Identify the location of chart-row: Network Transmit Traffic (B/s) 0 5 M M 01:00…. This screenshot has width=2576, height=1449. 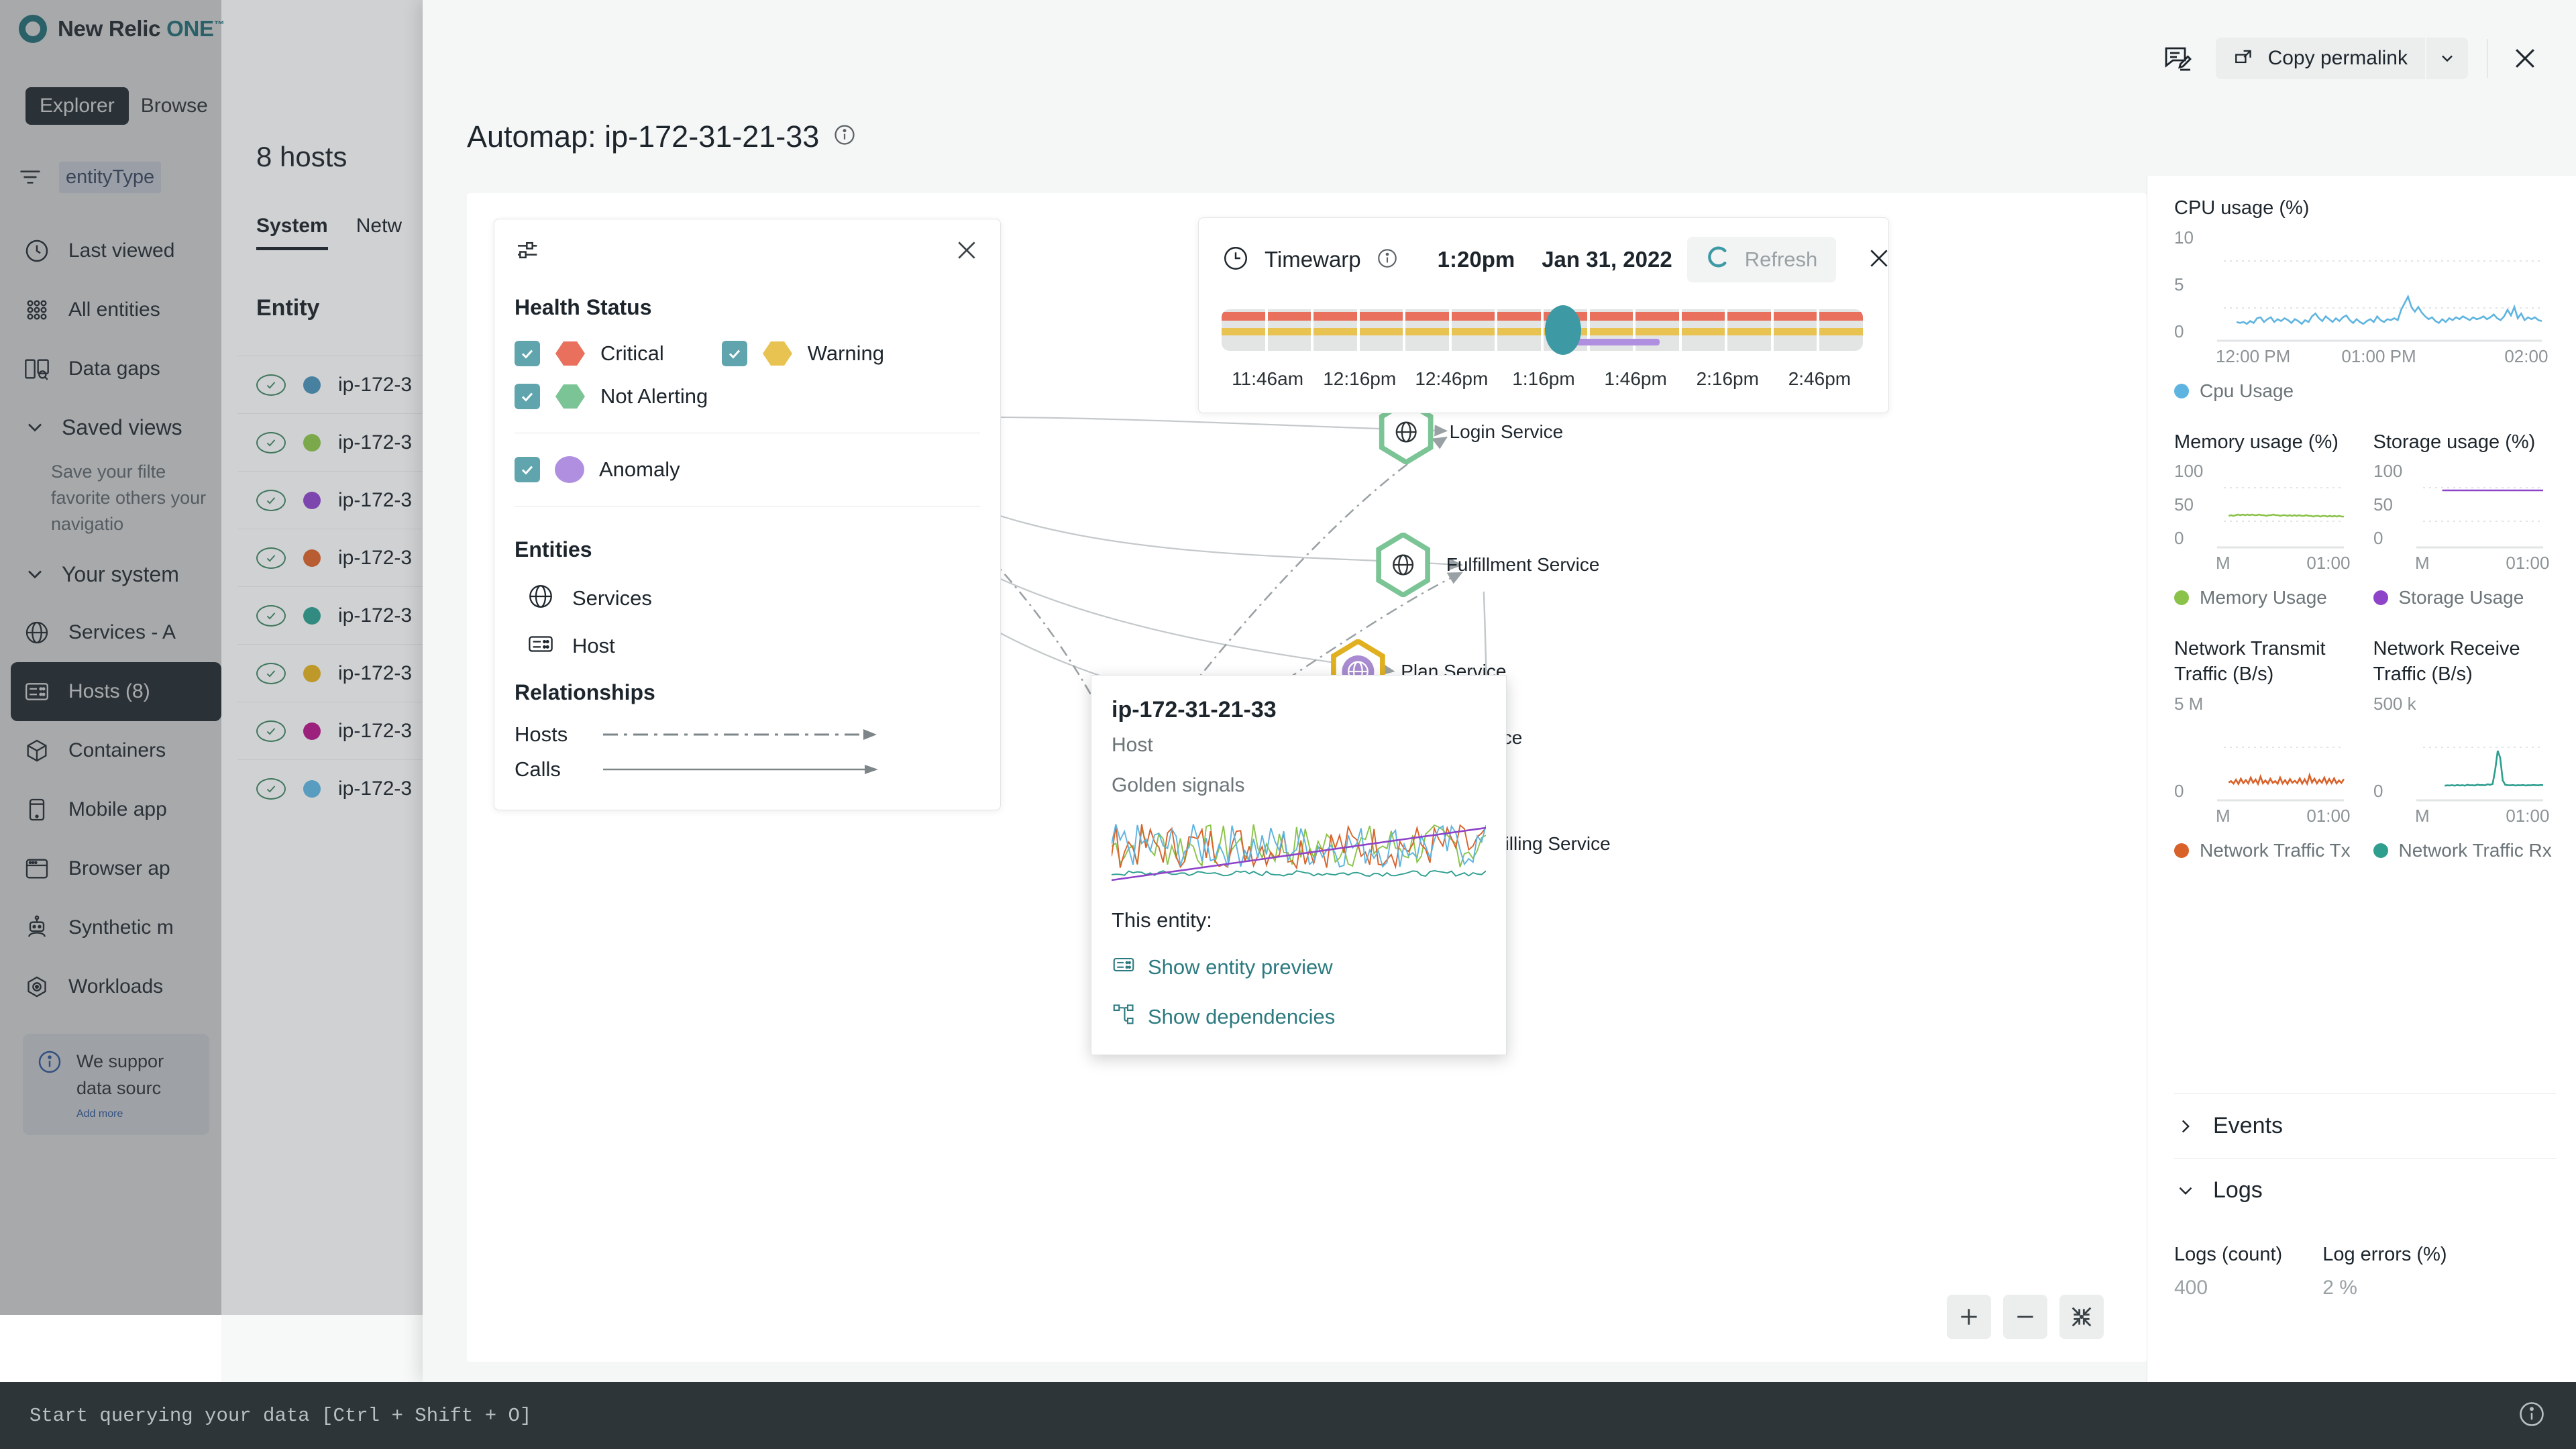
(2375, 749).